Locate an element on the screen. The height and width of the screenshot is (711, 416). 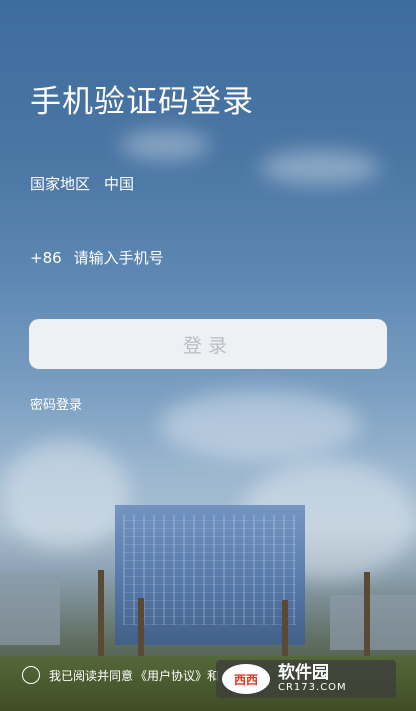
watermark-name: 软件园 is located at coordinates (303, 672).